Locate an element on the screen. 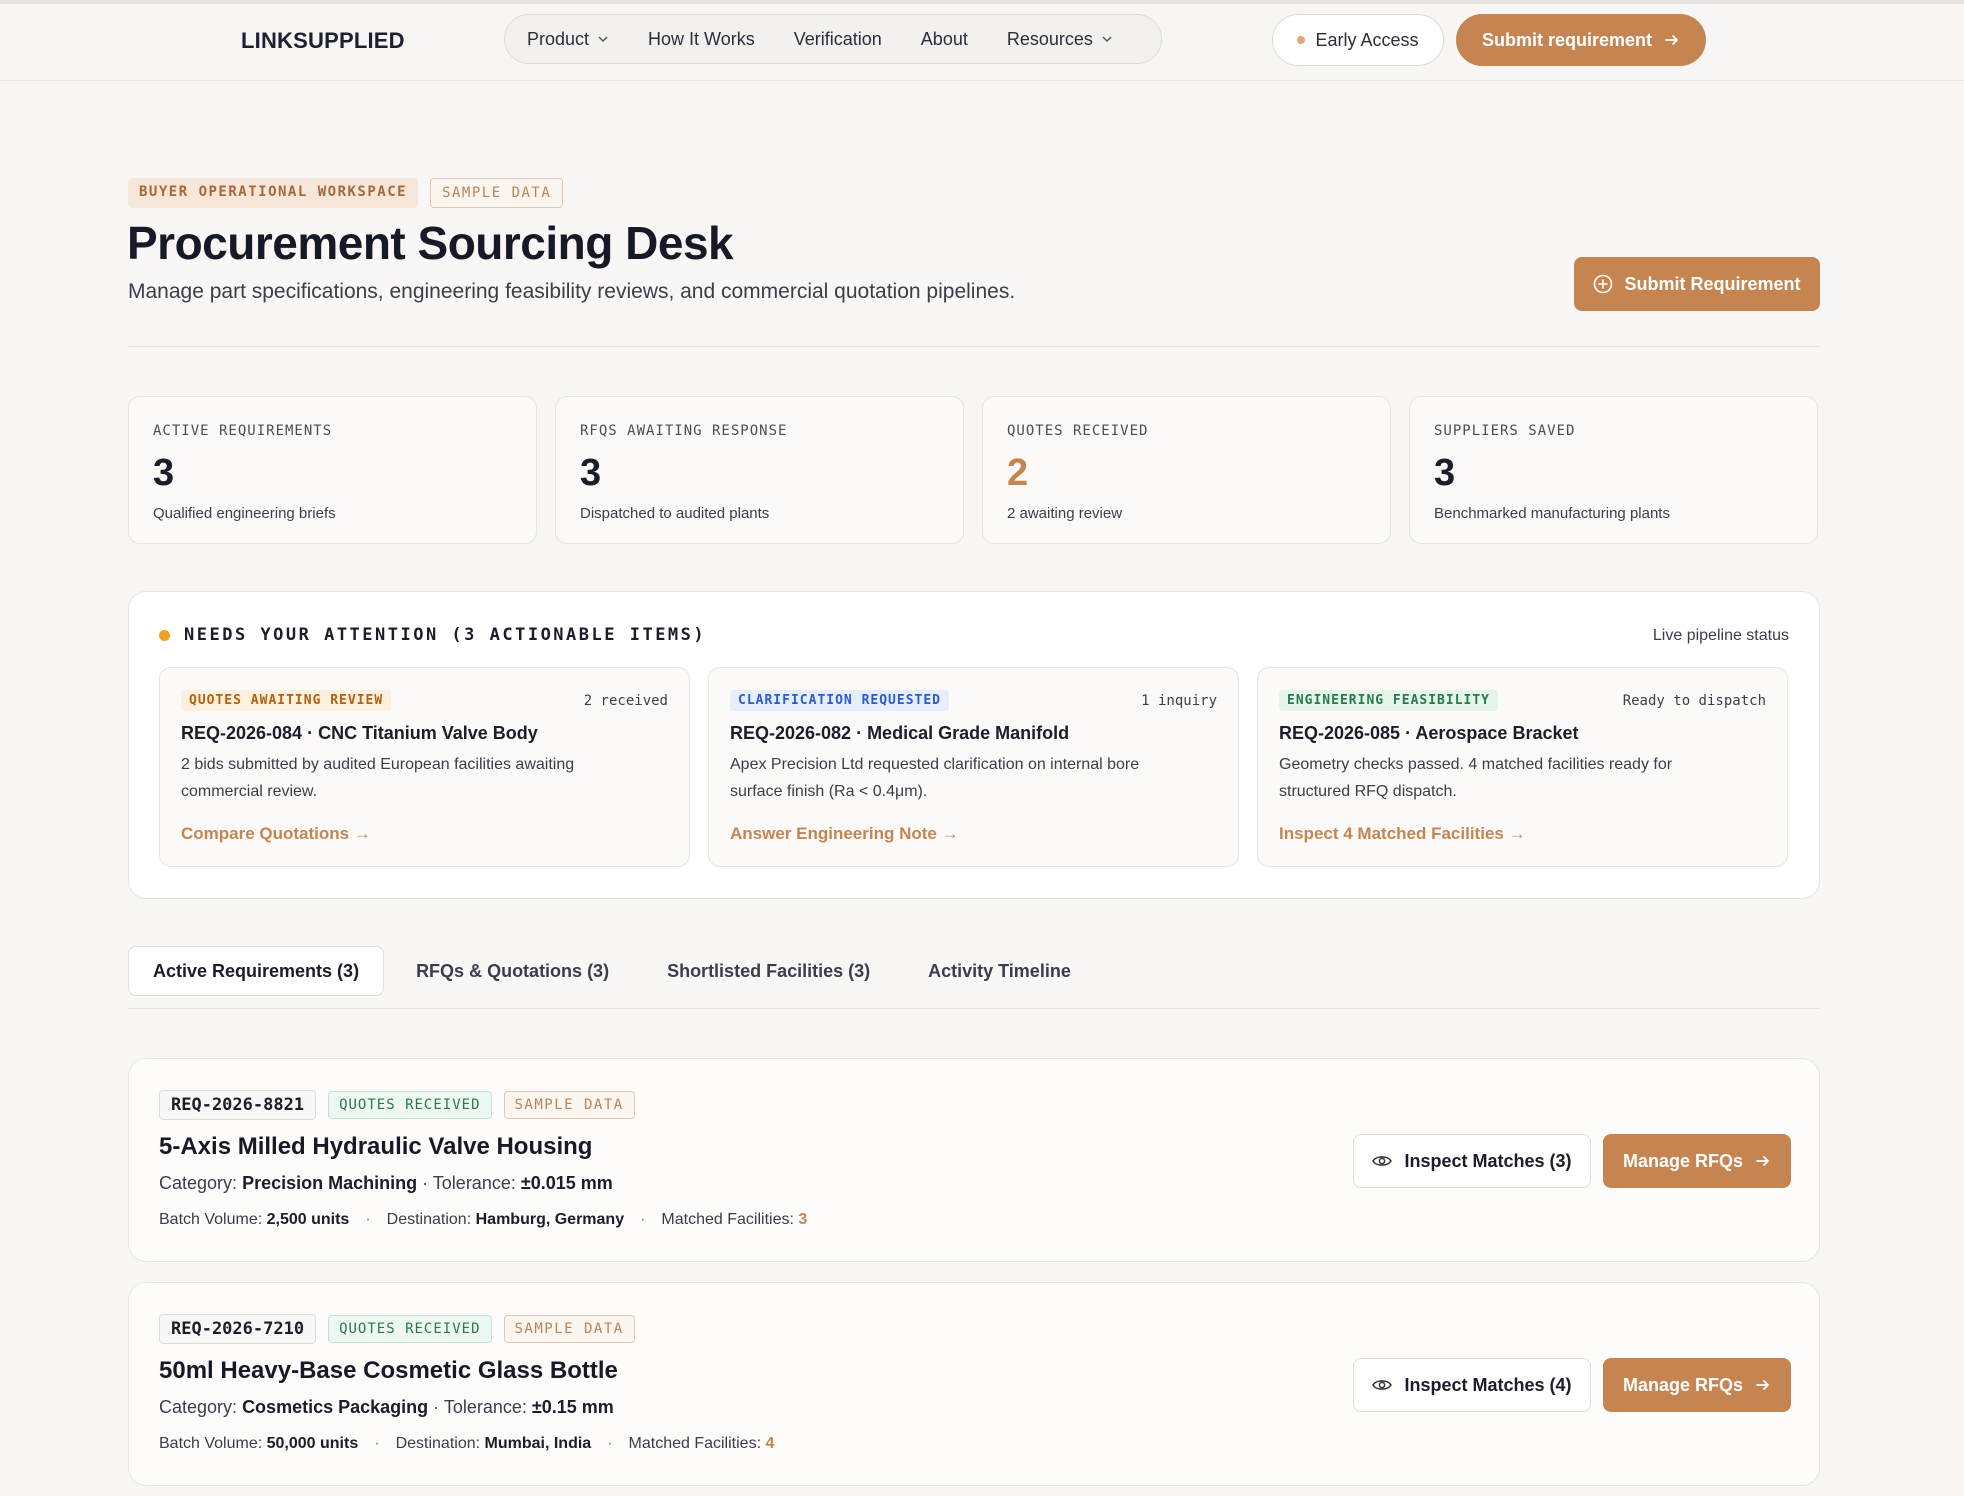  destination-value: Hamburg, Germany is located at coordinates (550, 1219).